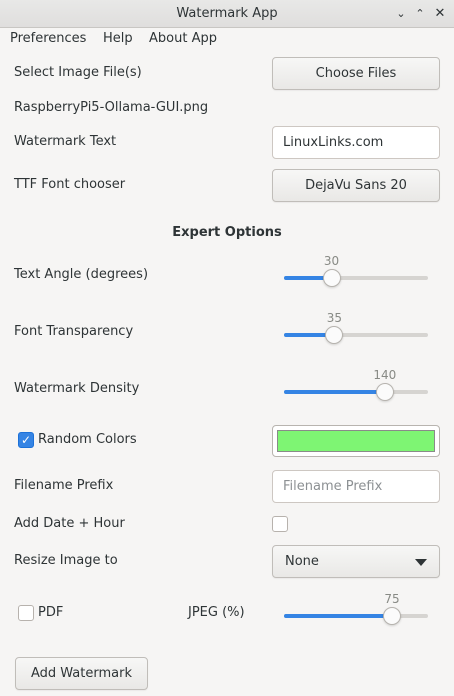  What do you see at coordinates (183, 38) in the screenshot?
I see `menu-about: About App` at bounding box center [183, 38].